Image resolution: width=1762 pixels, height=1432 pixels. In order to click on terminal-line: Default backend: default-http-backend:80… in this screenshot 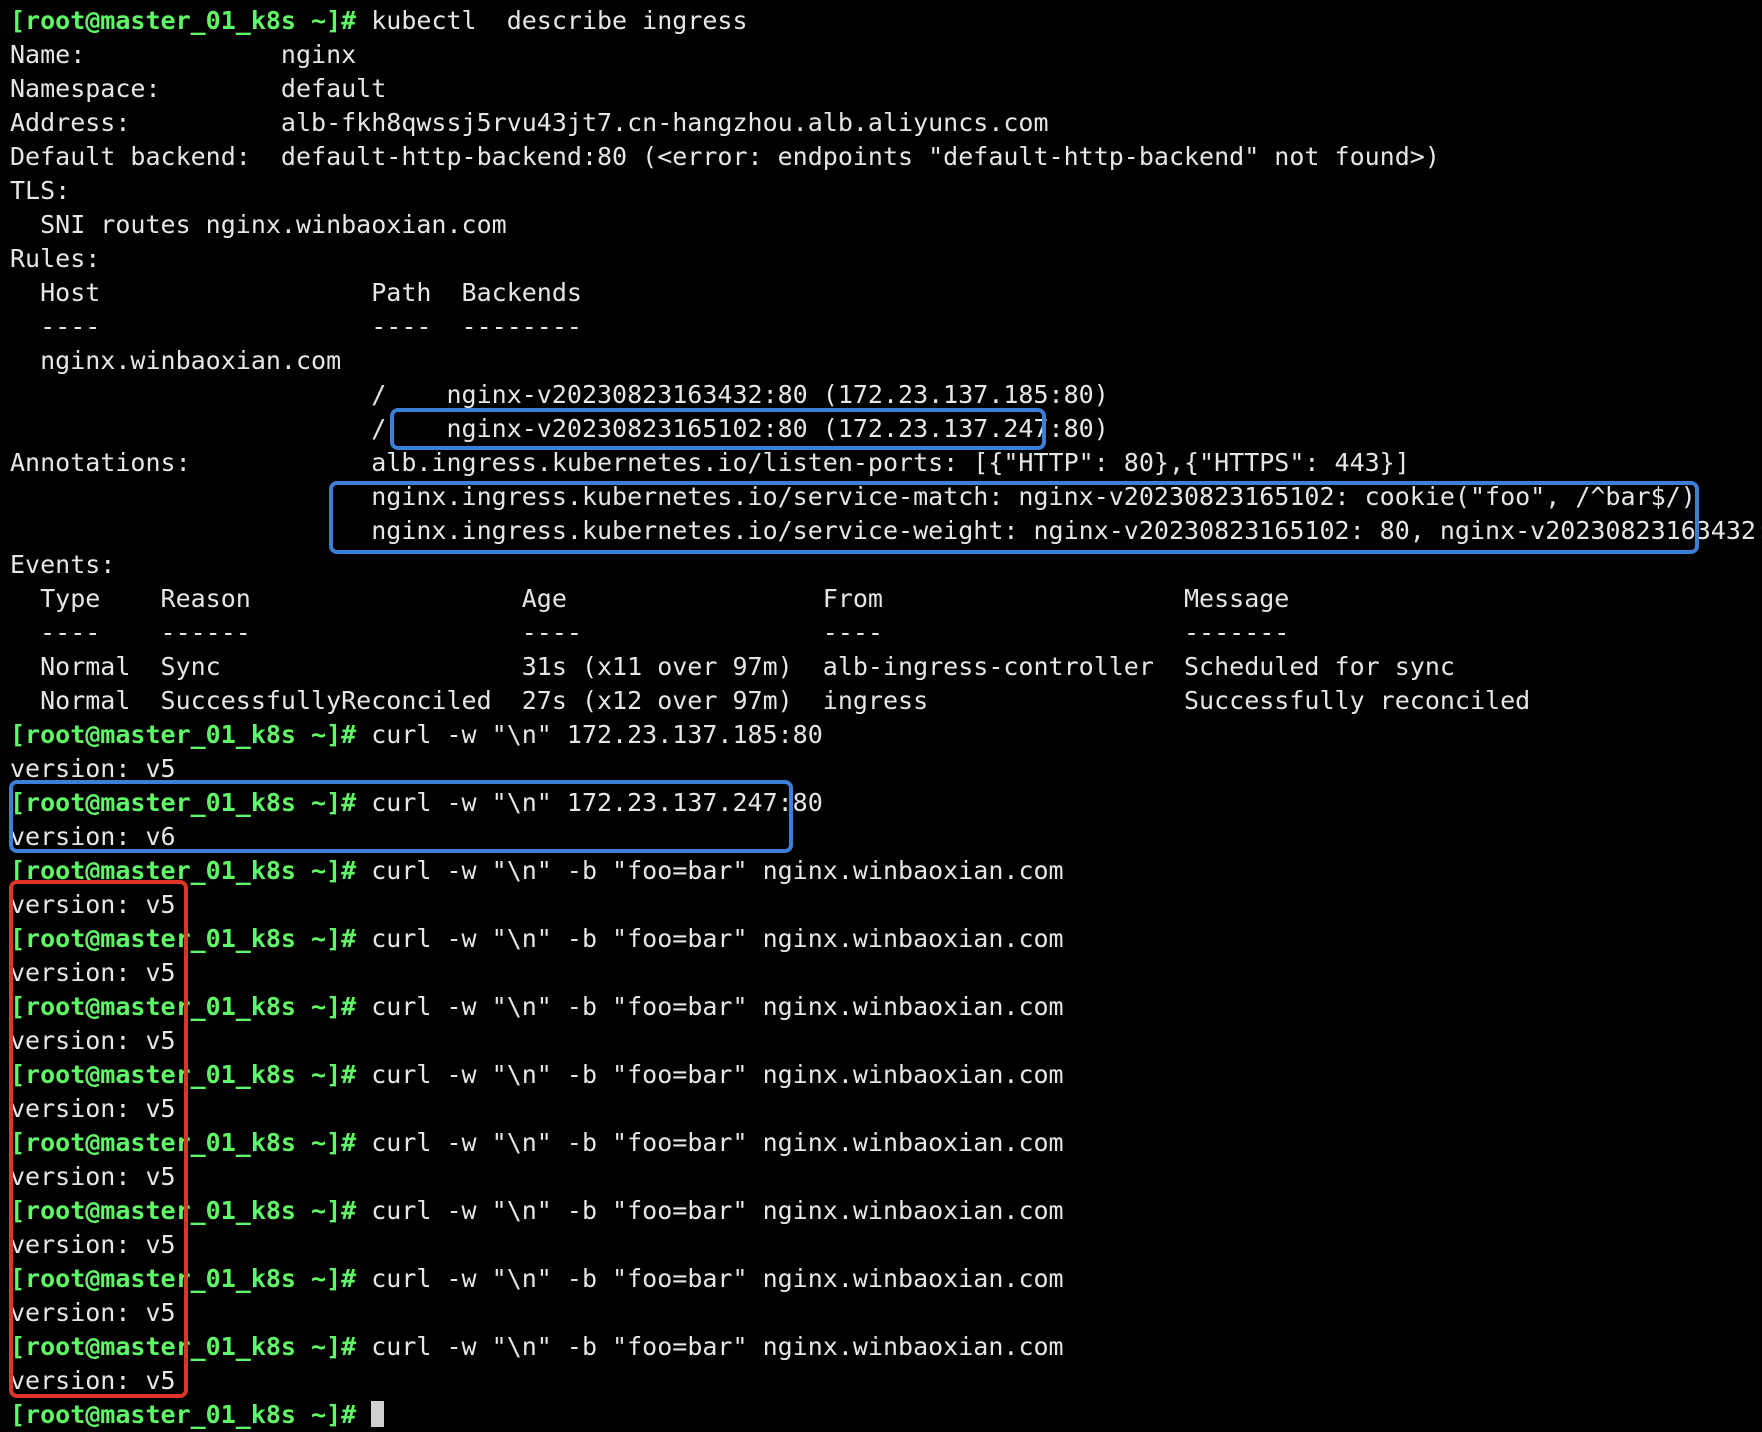, I will do `click(886, 157)`.